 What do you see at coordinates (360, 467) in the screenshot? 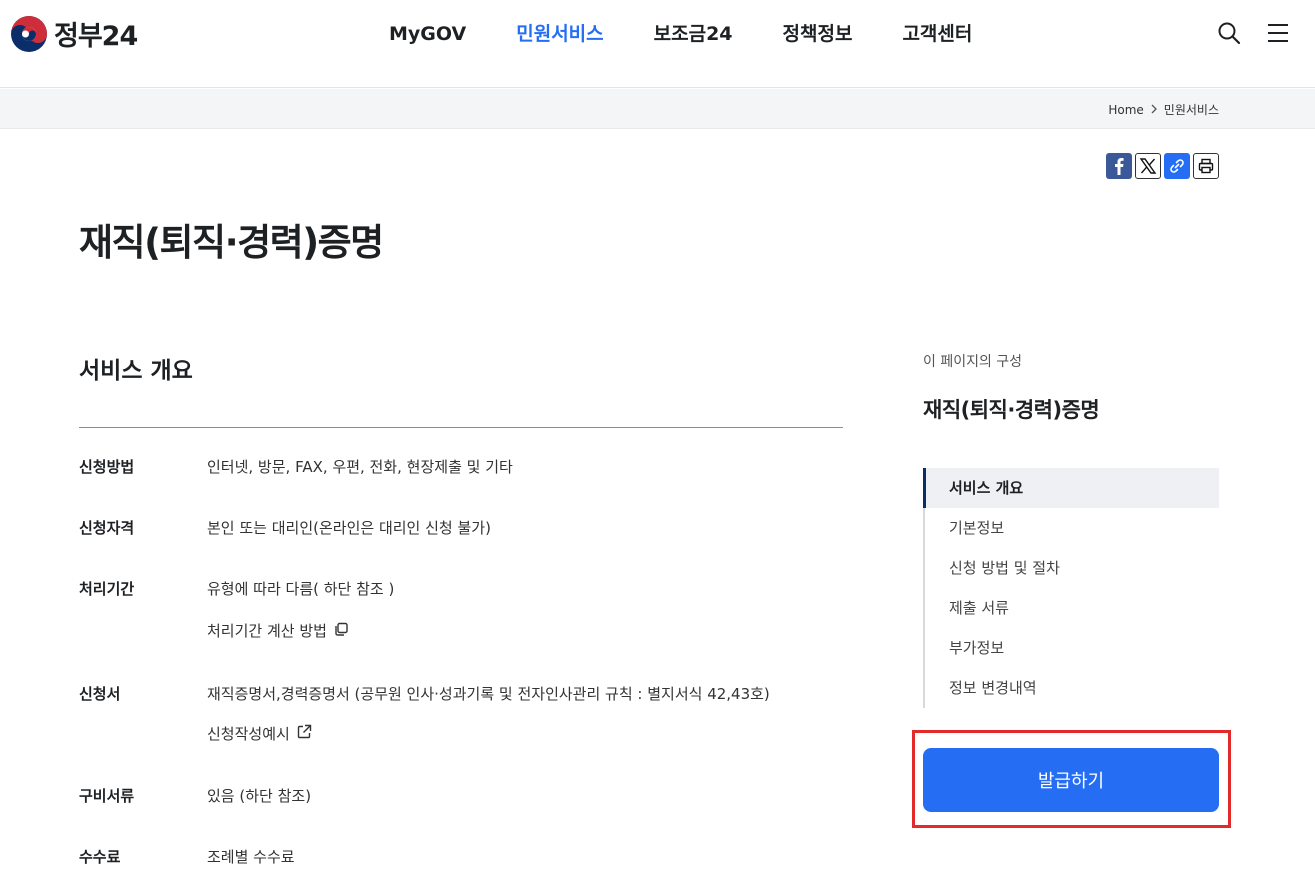
I see `row-value-application-method: 인터넷, 방문, FAX, 우편, 전화, 현장제출 및 기타` at bounding box center [360, 467].